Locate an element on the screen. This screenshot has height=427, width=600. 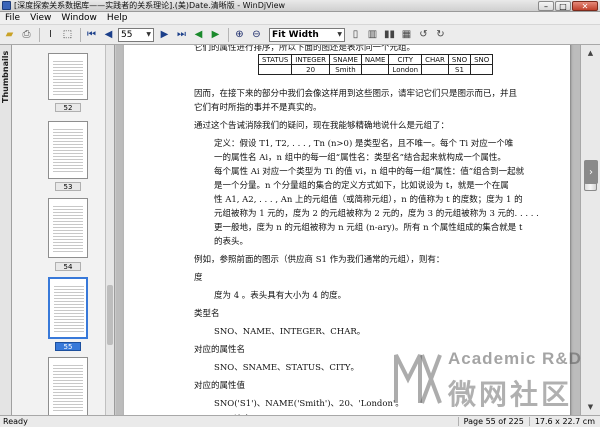
table-header-cell: NAME is located at coordinates (375, 59).